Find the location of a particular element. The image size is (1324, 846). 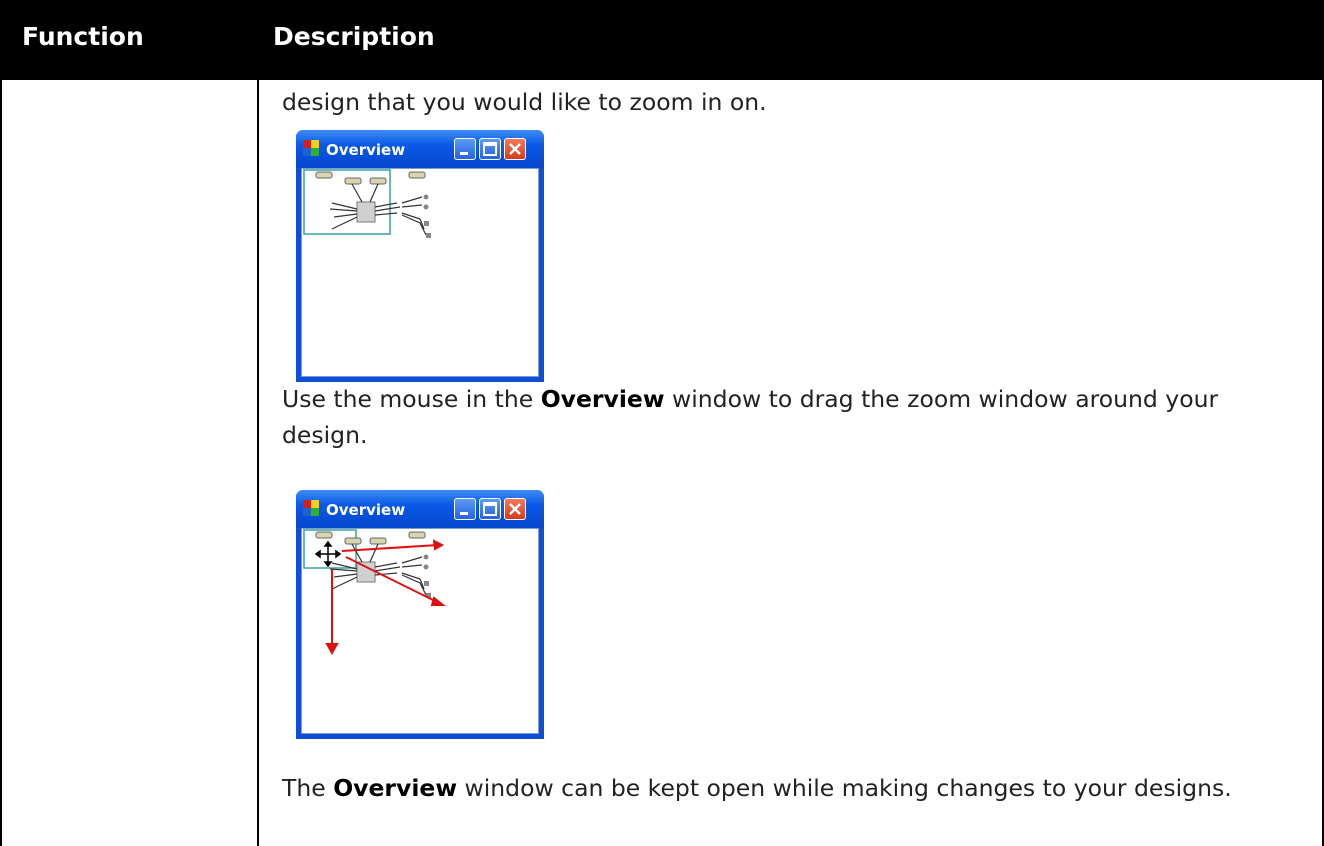

paragraph-2-text-before: Use the mouse in the is located at coordinates (411, 399).